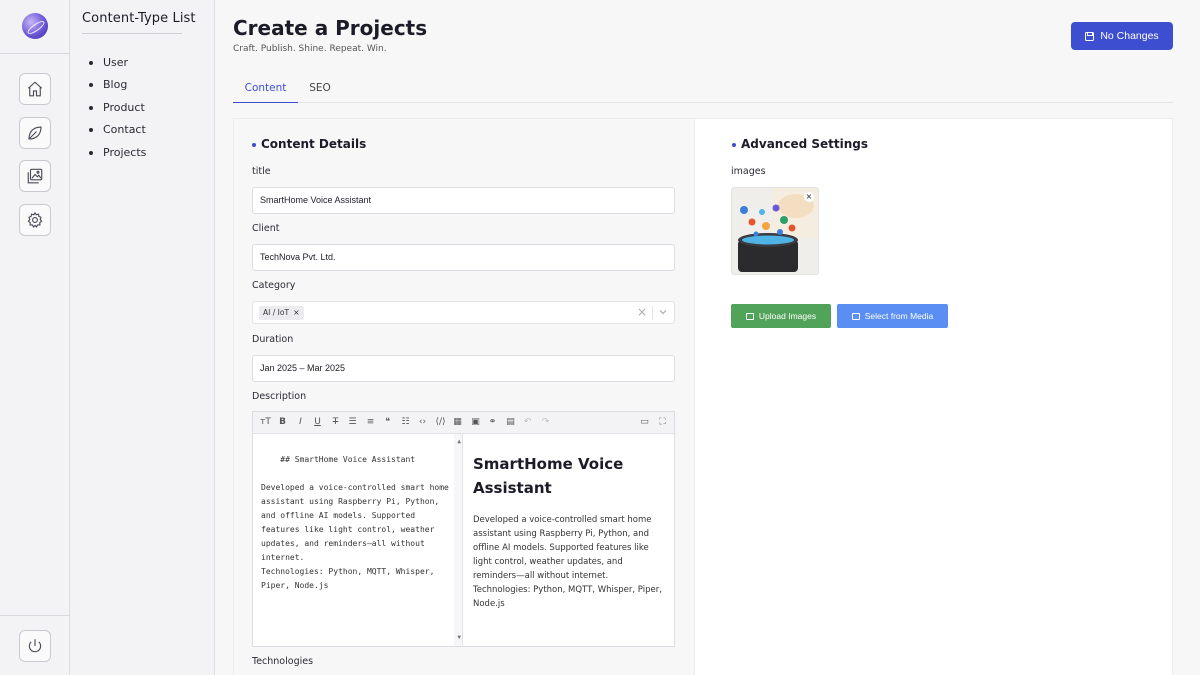  Describe the element at coordinates (548, 476) in the screenshot. I see `preview-heading: SmartHome Voice Assistant` at that location.